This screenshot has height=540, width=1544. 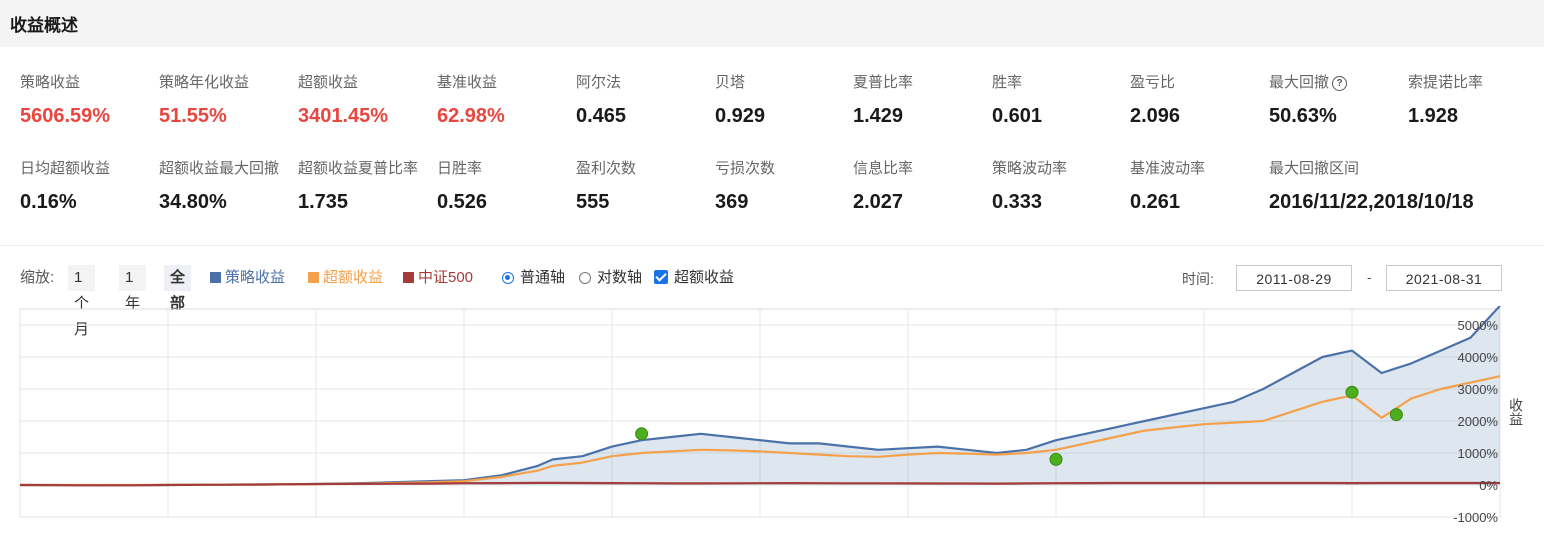 What do you see at coordinates (255, 277) in the screenshot?
I see `legend-strategy-label: 策略收益` at bounding box center [255, 277].